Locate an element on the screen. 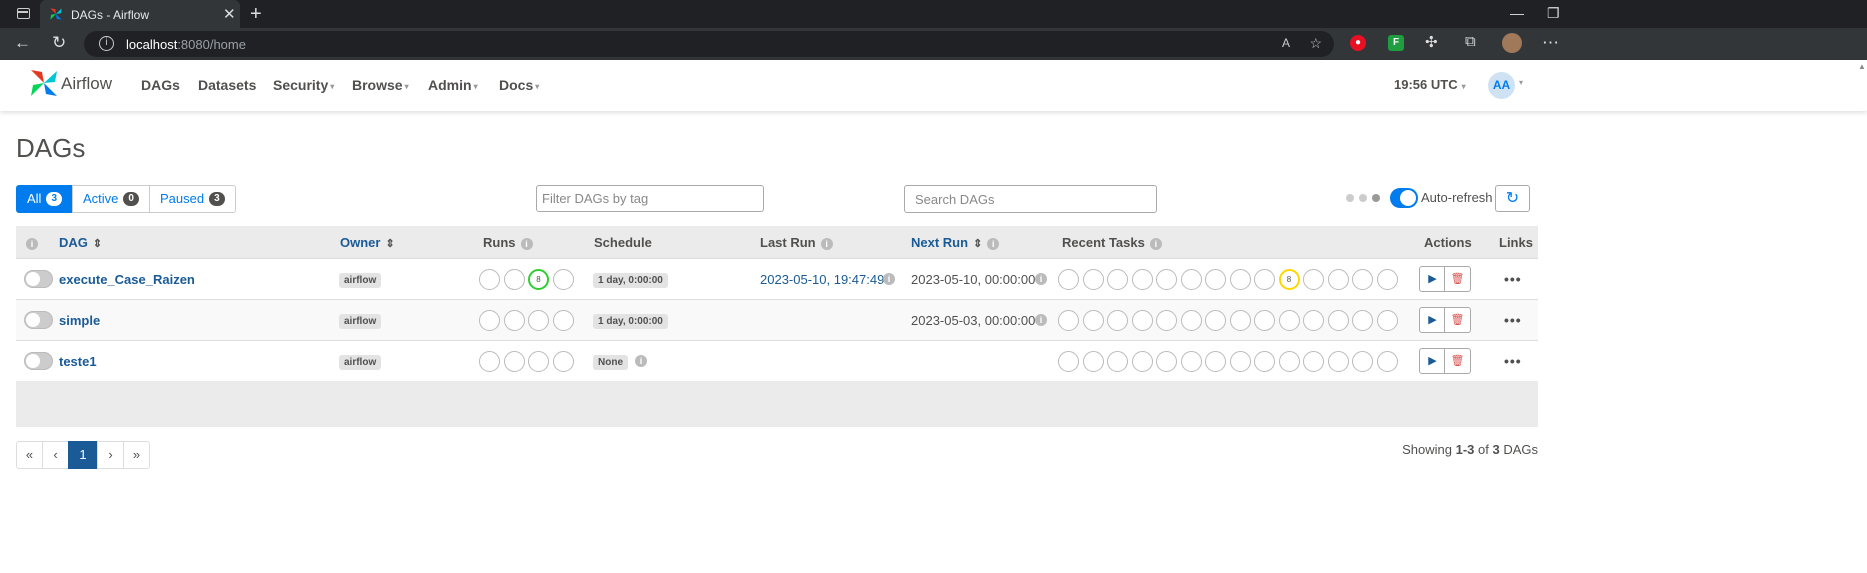 This screenshot has width=1867, height=573. brand-name: Airflow is located at coordinates (86, 84).